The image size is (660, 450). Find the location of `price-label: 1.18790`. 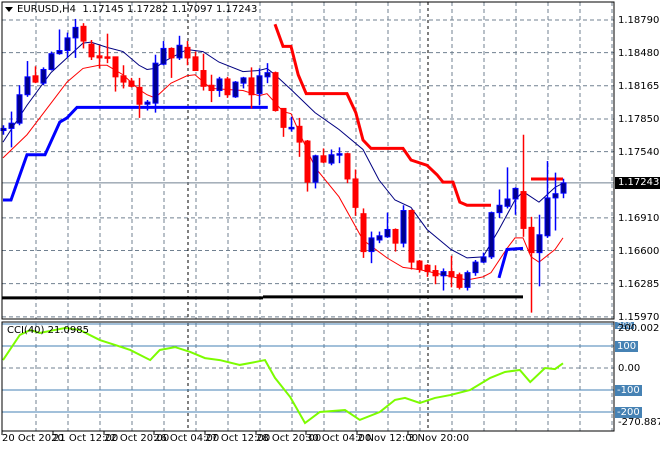

price-label: 1.18790 is located at coordinates (639, 20).